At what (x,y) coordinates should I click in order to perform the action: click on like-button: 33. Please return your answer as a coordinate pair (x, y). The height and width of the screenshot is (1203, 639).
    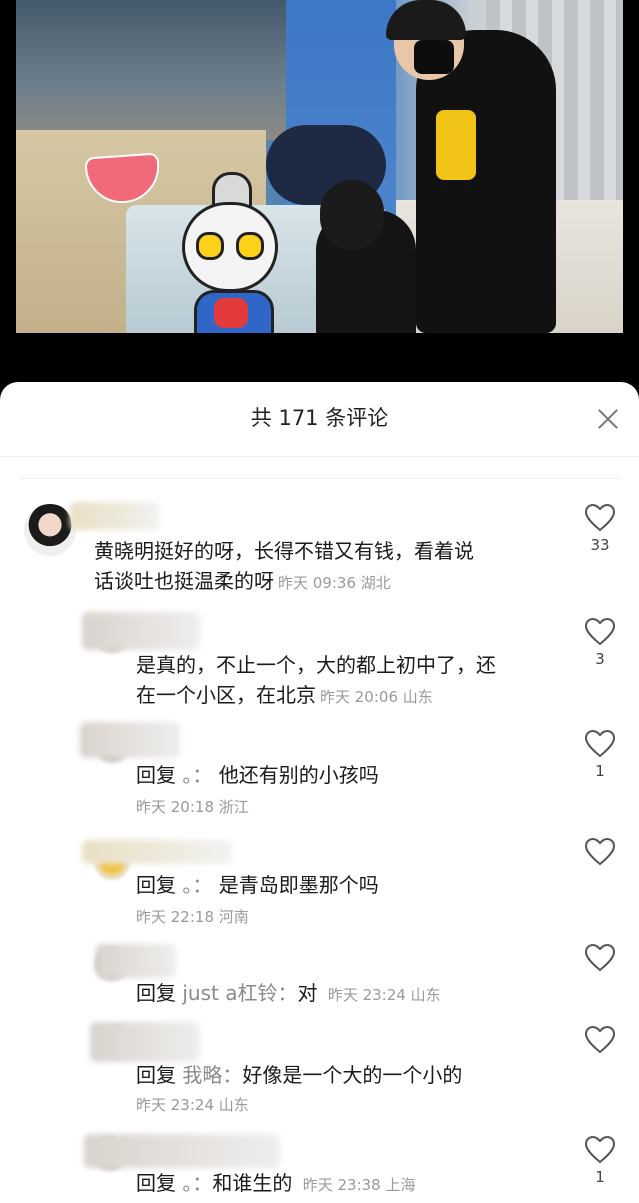
    Looking at the image, I should click on (600, 529).